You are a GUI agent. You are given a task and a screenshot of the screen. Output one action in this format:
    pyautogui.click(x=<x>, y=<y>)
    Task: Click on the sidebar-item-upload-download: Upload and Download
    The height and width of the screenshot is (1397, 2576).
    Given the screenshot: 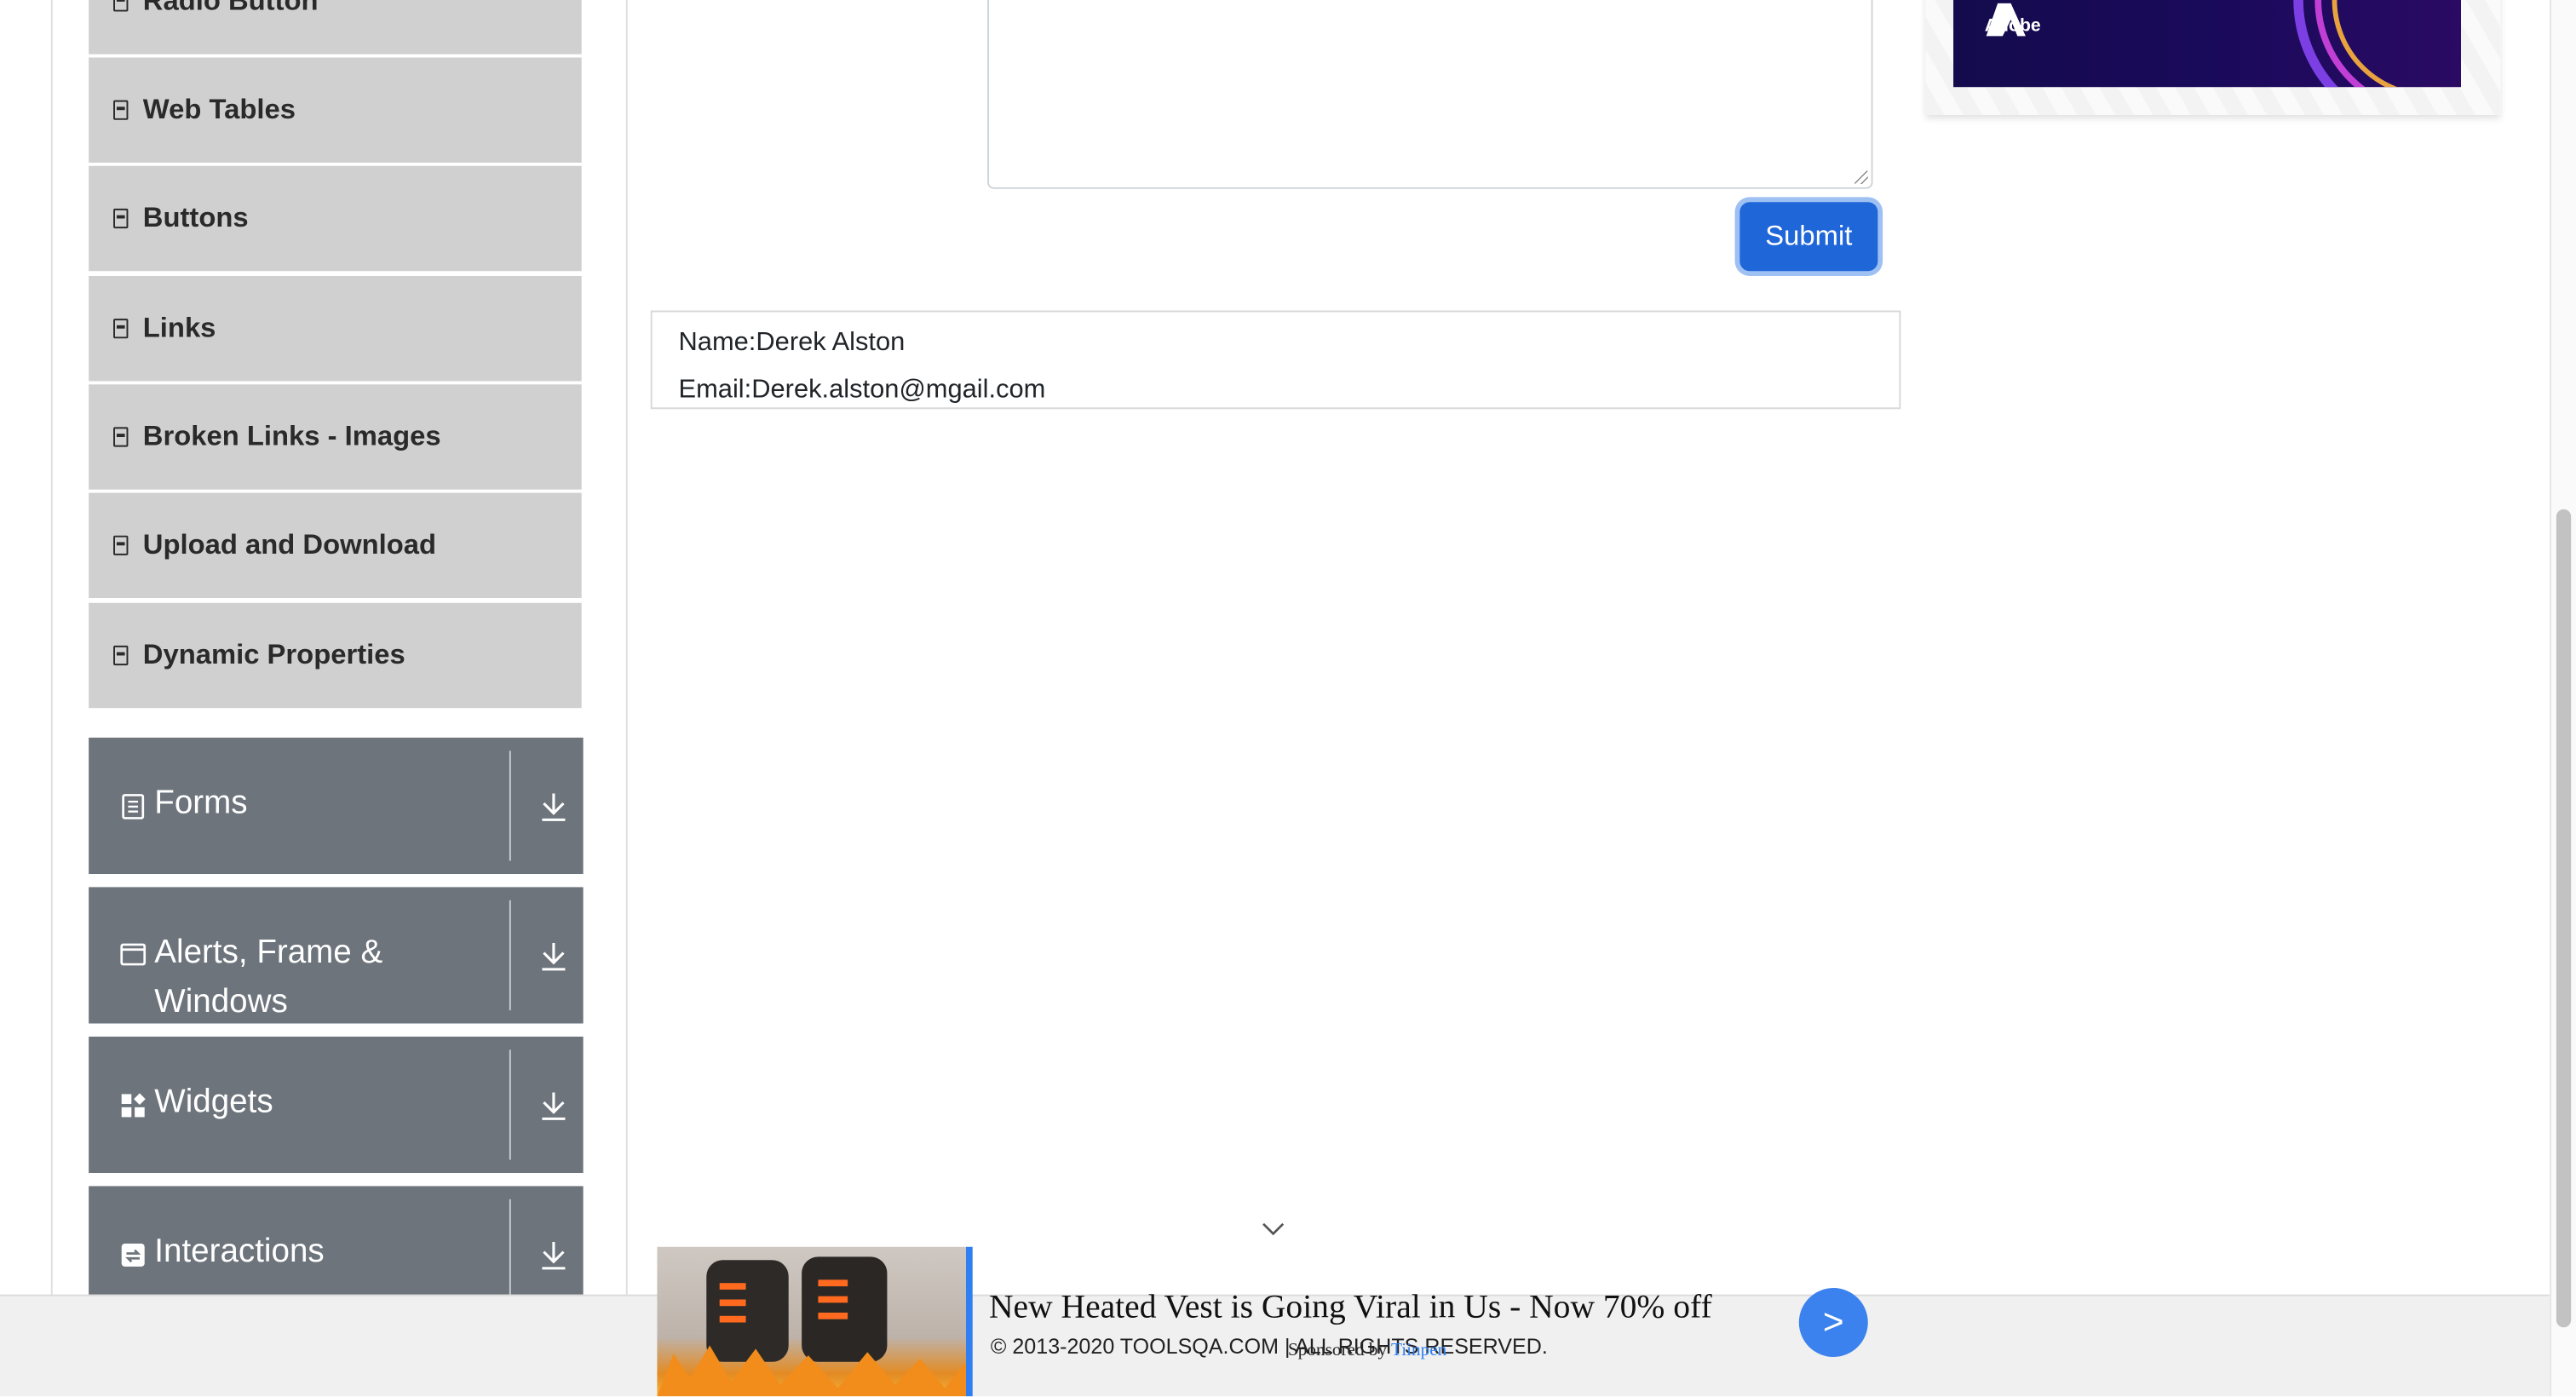 What is the action you would take?
    pyautogui.click(x=336, y=545)
    